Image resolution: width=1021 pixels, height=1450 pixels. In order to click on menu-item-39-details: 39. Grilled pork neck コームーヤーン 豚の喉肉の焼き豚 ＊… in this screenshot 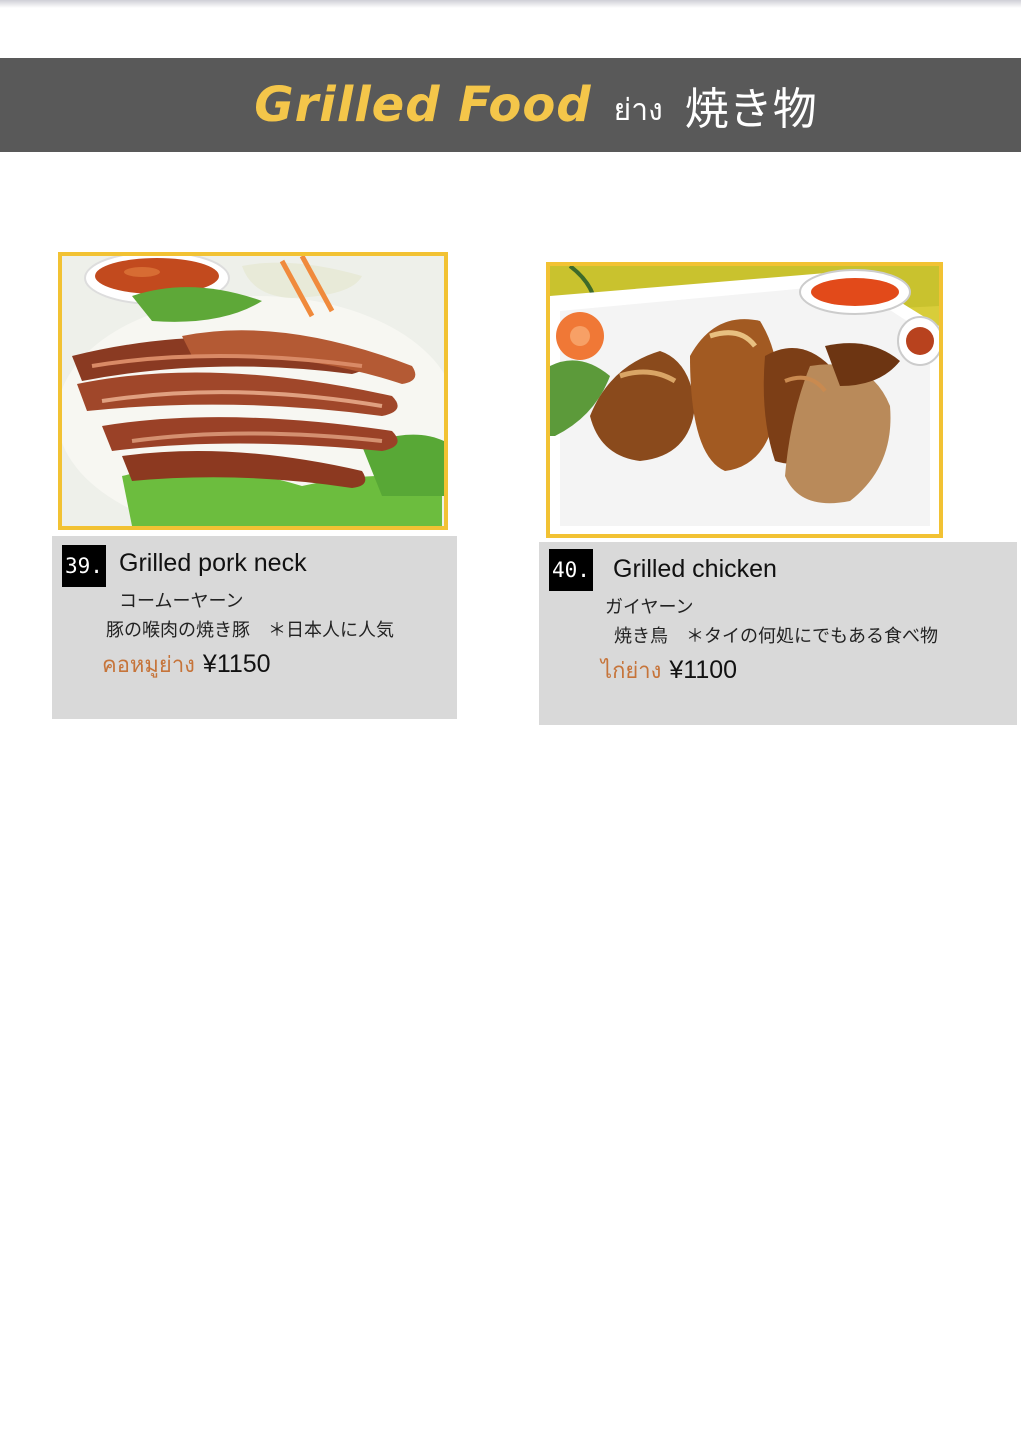, I will do `click(254, 627)`.